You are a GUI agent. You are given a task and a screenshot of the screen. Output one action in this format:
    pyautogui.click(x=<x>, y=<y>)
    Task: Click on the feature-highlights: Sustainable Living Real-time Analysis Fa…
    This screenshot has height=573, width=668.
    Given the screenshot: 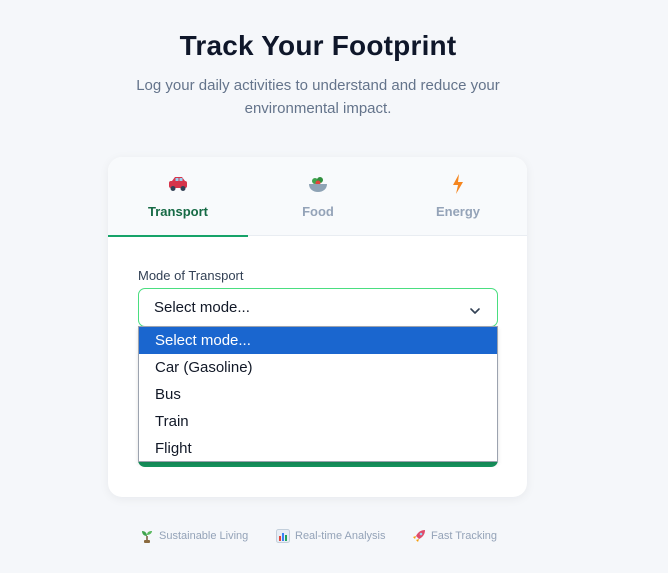 What is the action you would take?
    pyautogui.click(x=318, y=536)
    